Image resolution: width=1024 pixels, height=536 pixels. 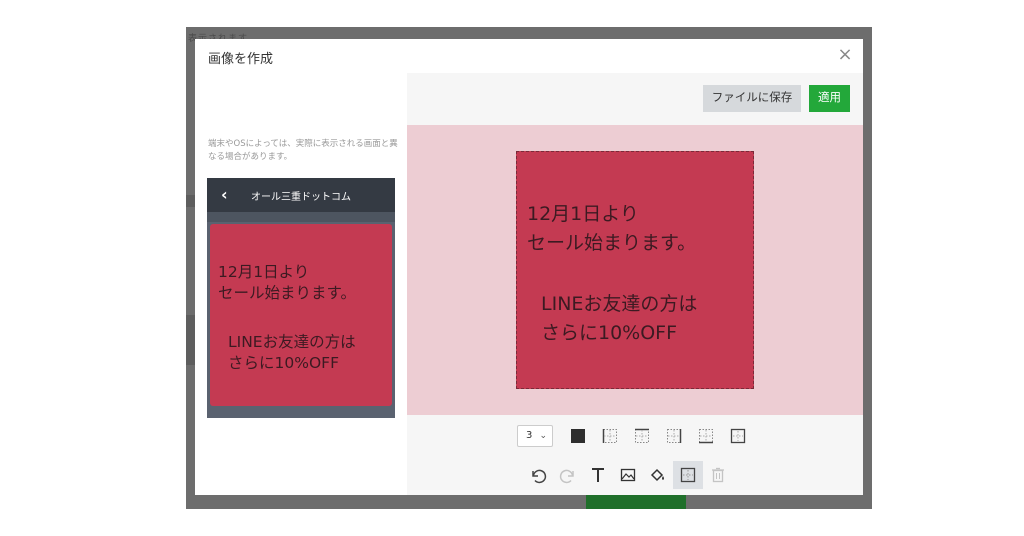 I want to click on border-width-select: 3 ⌄, so click(x=535, y=436).